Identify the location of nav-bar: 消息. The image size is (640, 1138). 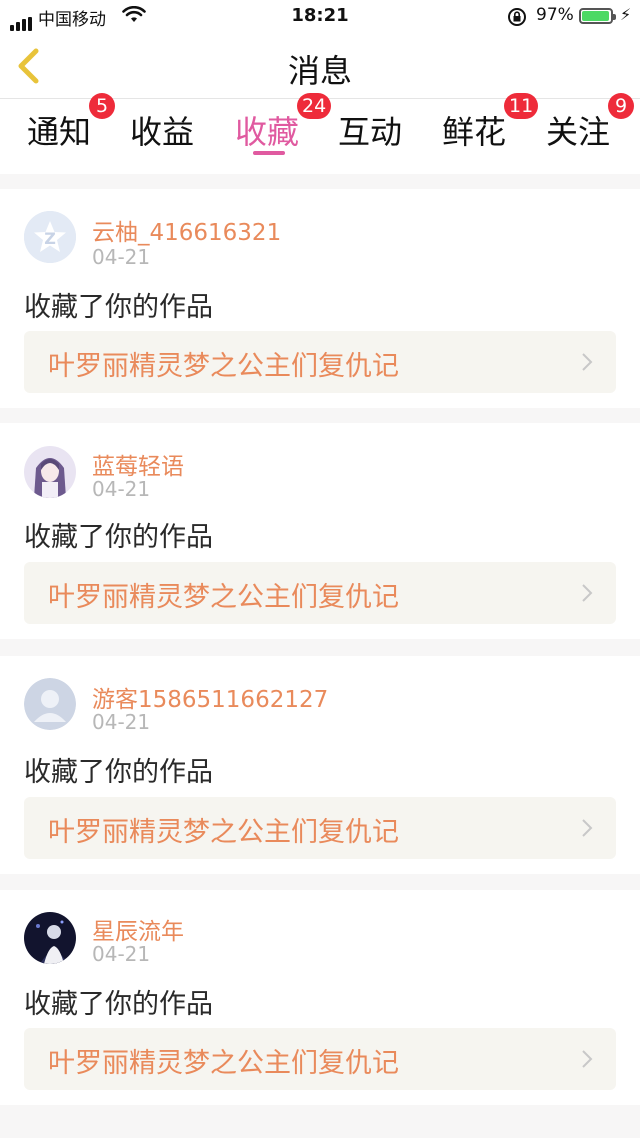
(320, 66).